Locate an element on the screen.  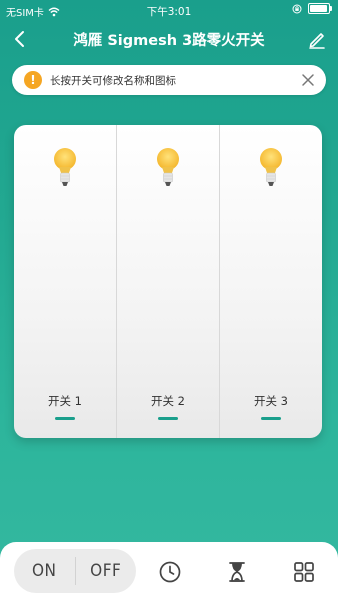
clock-icon is located at coordinates (170, 572).